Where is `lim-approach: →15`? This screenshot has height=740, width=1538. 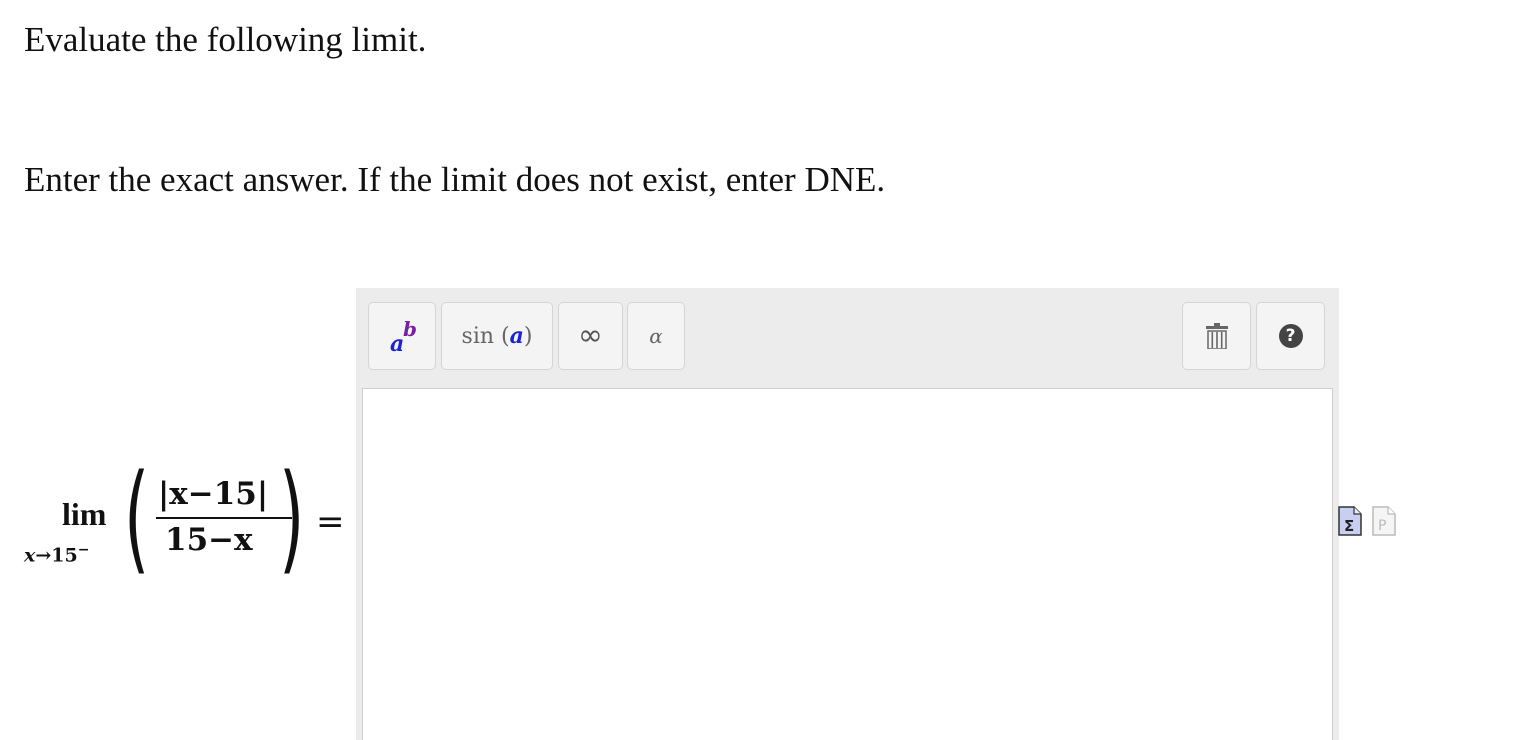
lim-approach: →15 is located at coordinates (56, 555).